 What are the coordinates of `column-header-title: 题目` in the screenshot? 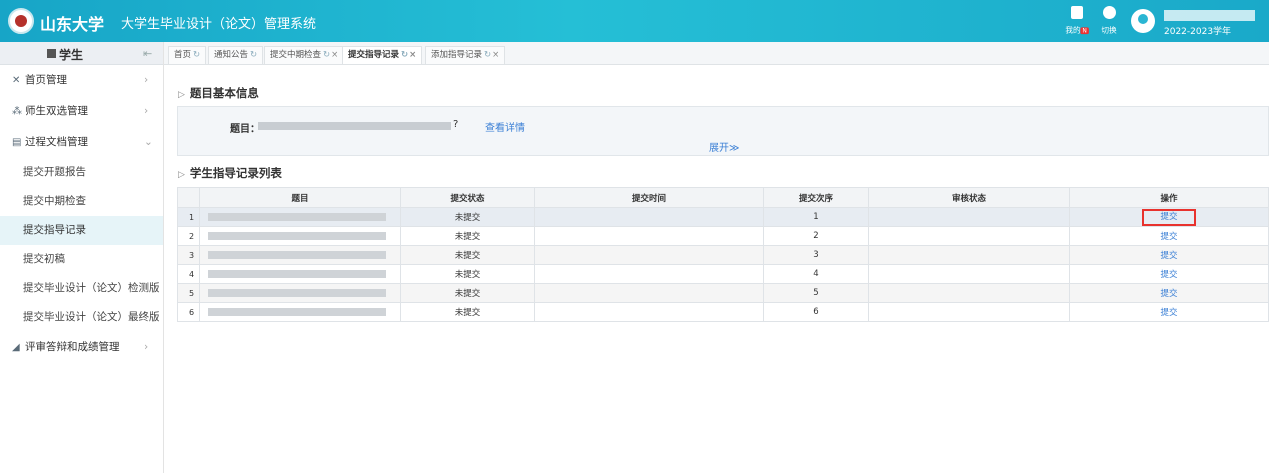 It's located at (300, 197).